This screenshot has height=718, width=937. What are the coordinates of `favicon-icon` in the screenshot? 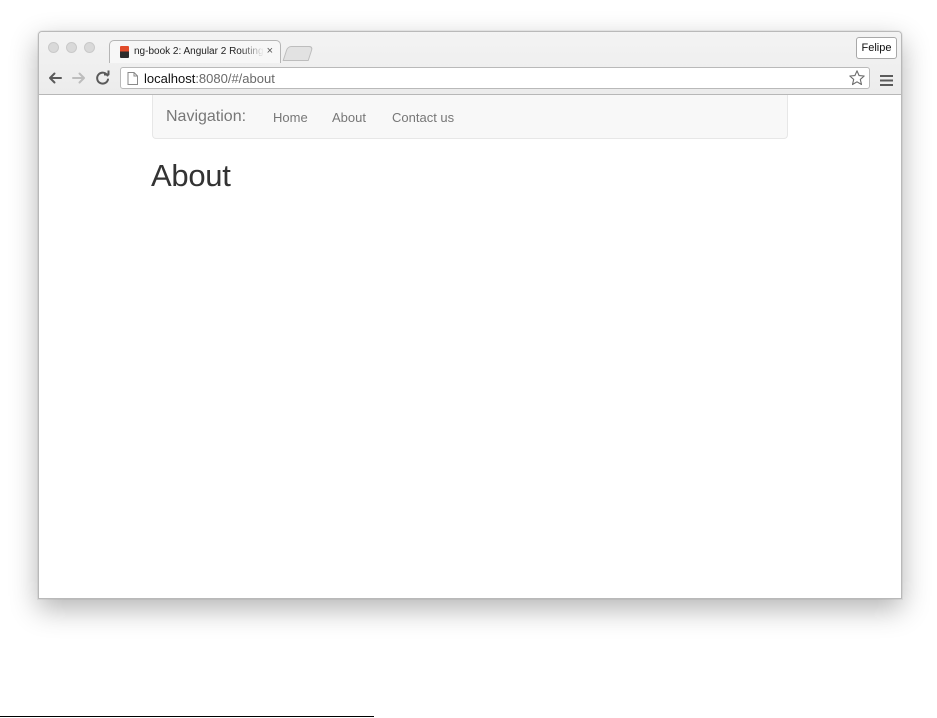 It's located at (124, 52).